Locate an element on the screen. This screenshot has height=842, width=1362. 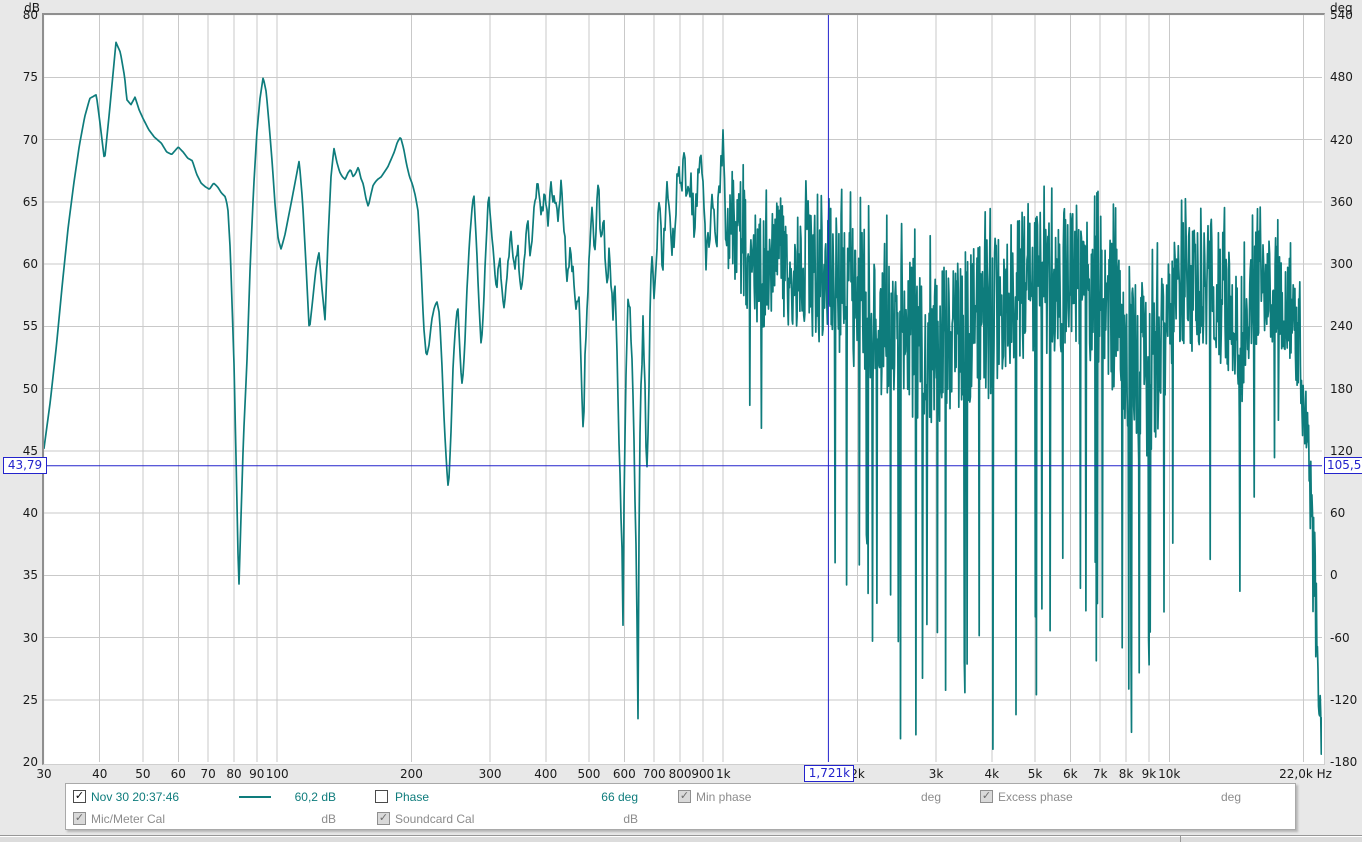
y-axis-label-db: 60 is located at coordinates (30, 264).